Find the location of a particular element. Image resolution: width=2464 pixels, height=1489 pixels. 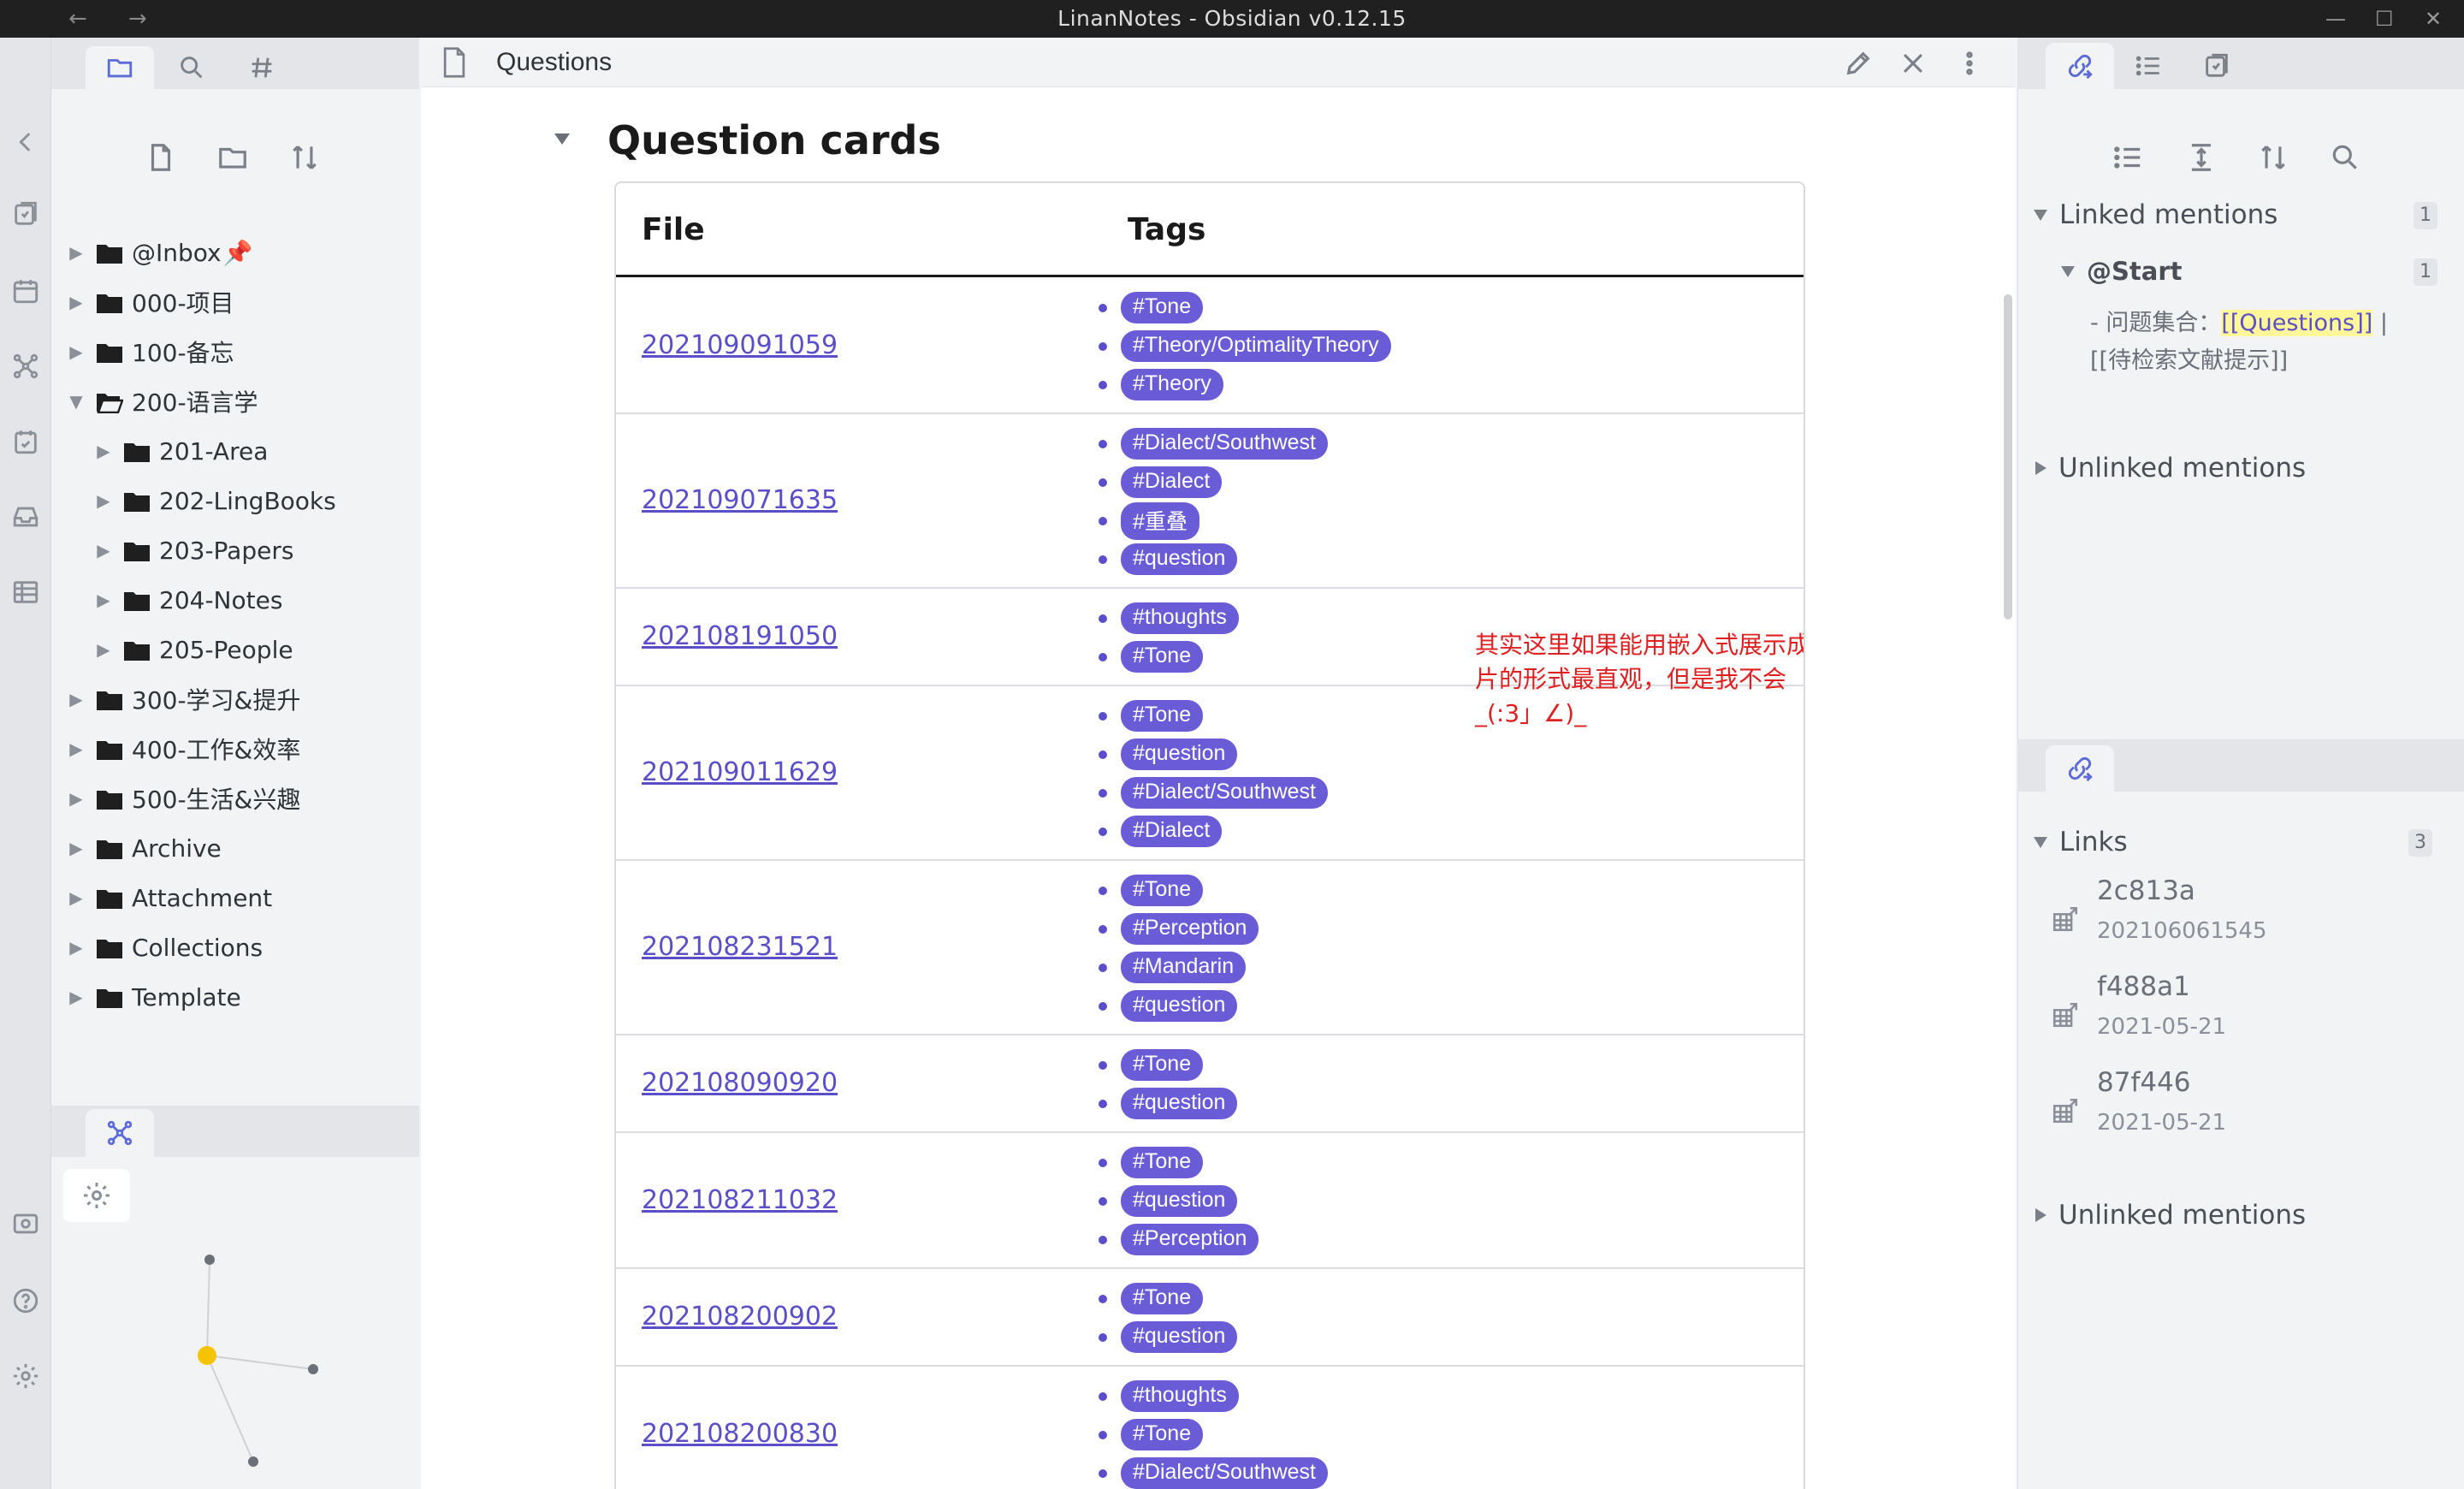

outgoing-unlinked-mentions-header: Unlinked mentions is located at coordinates (2162, 1216).